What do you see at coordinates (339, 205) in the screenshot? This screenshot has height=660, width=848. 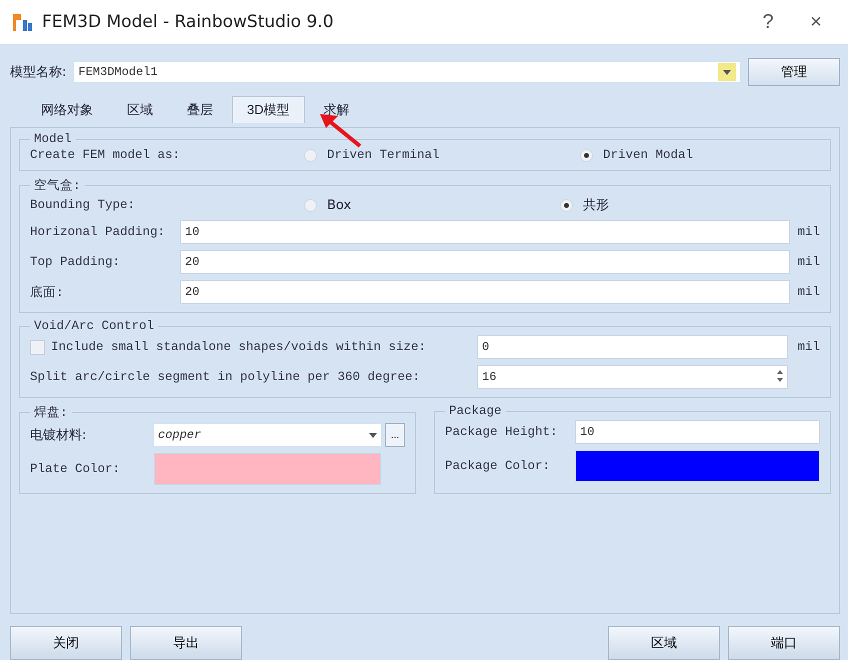 I see `radio-label: Box` at bounding box center [339, 205].